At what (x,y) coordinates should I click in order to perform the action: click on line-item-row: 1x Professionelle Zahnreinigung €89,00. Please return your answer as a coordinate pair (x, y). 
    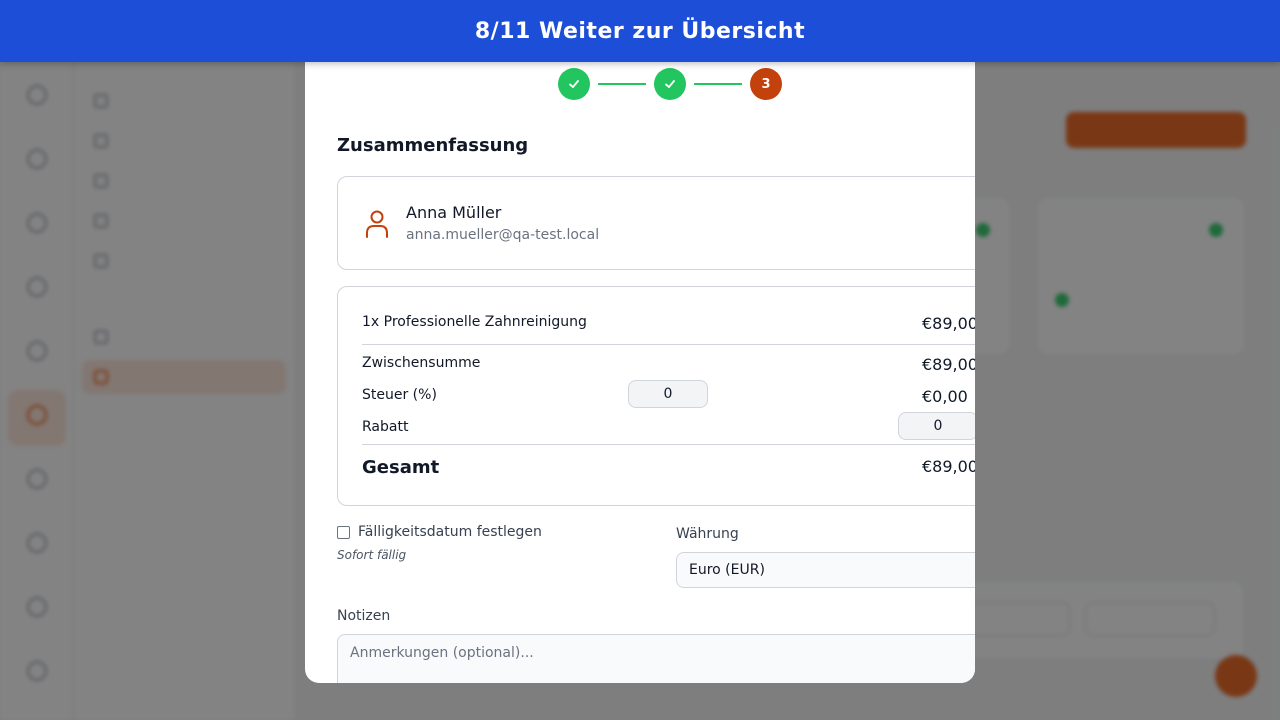
    Looking at the image, I should click on (668, 323).